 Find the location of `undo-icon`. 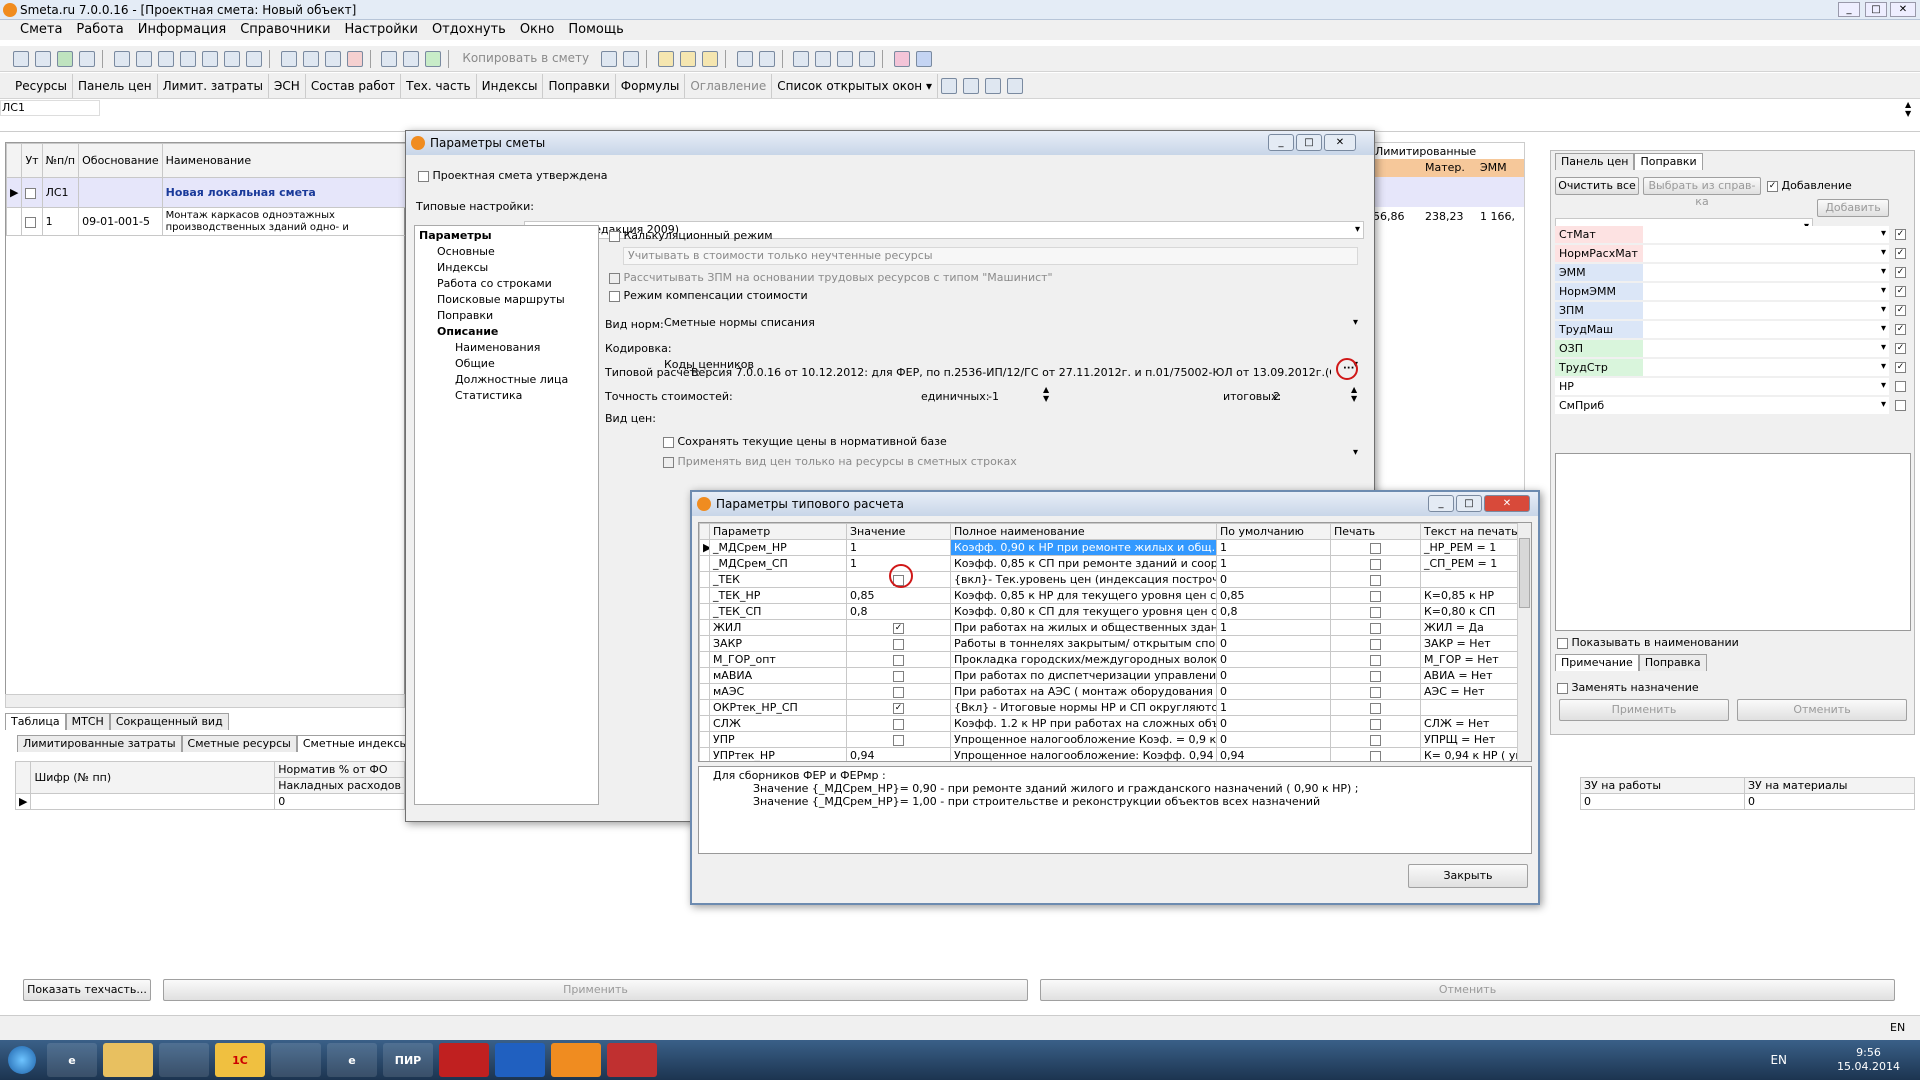

undo-icon is located at coordinates (165, 58).